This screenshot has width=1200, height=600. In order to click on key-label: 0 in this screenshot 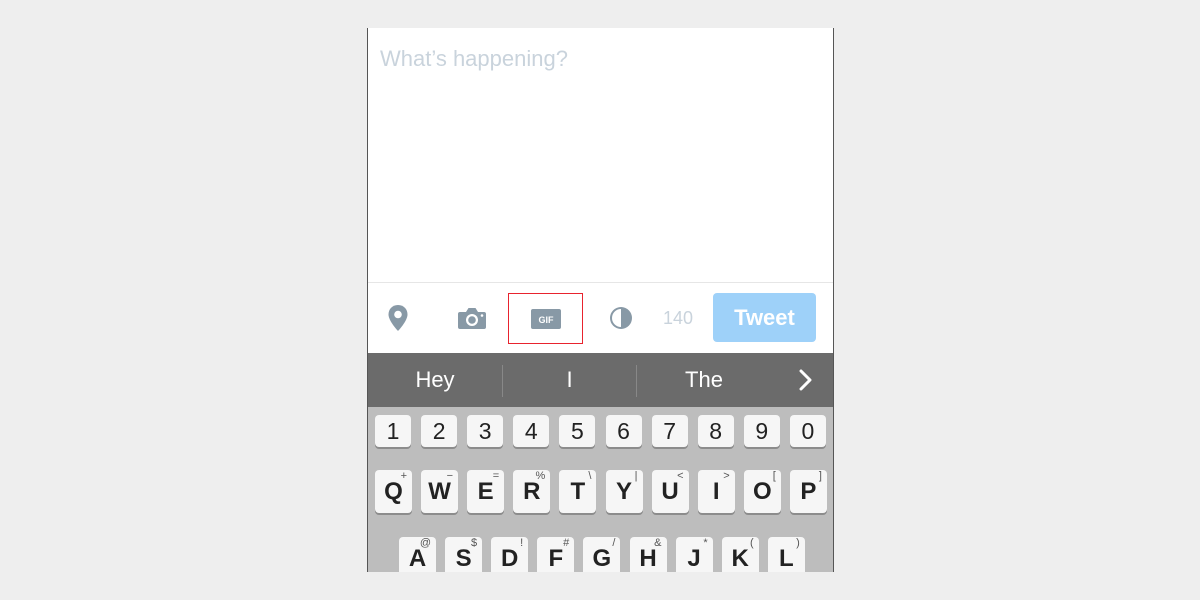, I will do `click(808, 430)`.